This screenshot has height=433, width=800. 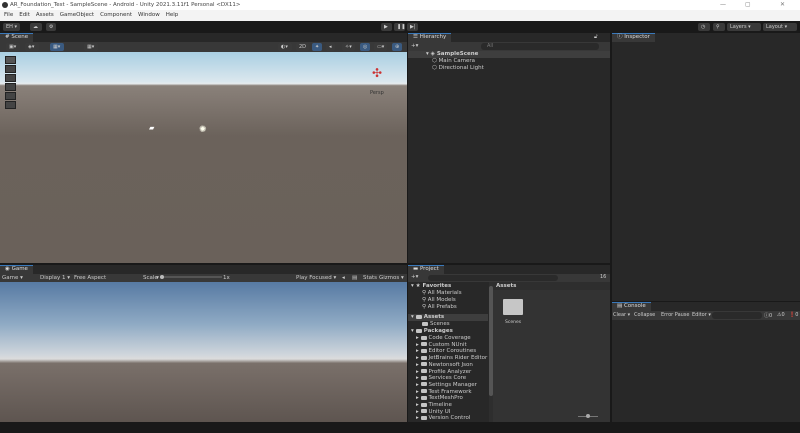 I want to click on effects-icon: ✧▾, so click(x=348, y=47).